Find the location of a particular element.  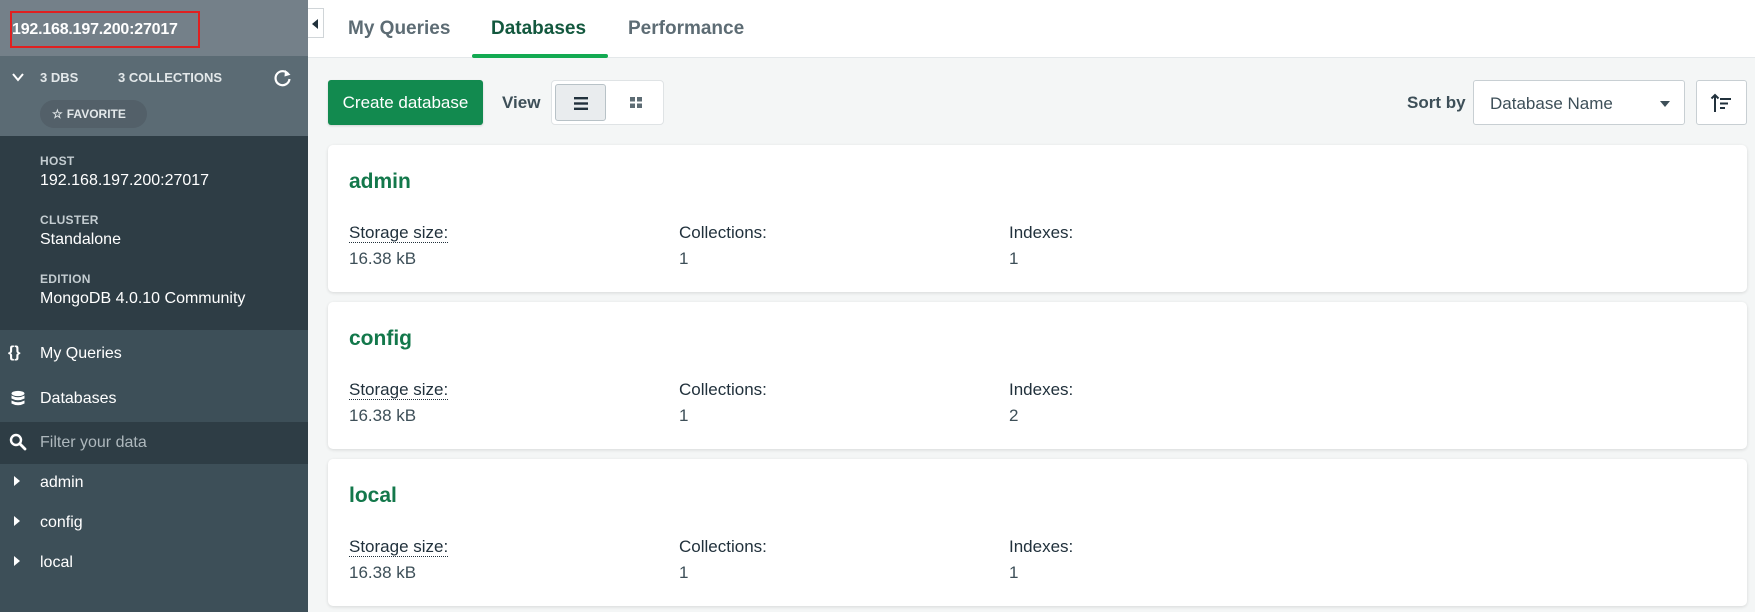

chevron-down-icon is located at coordinates (18, 77).